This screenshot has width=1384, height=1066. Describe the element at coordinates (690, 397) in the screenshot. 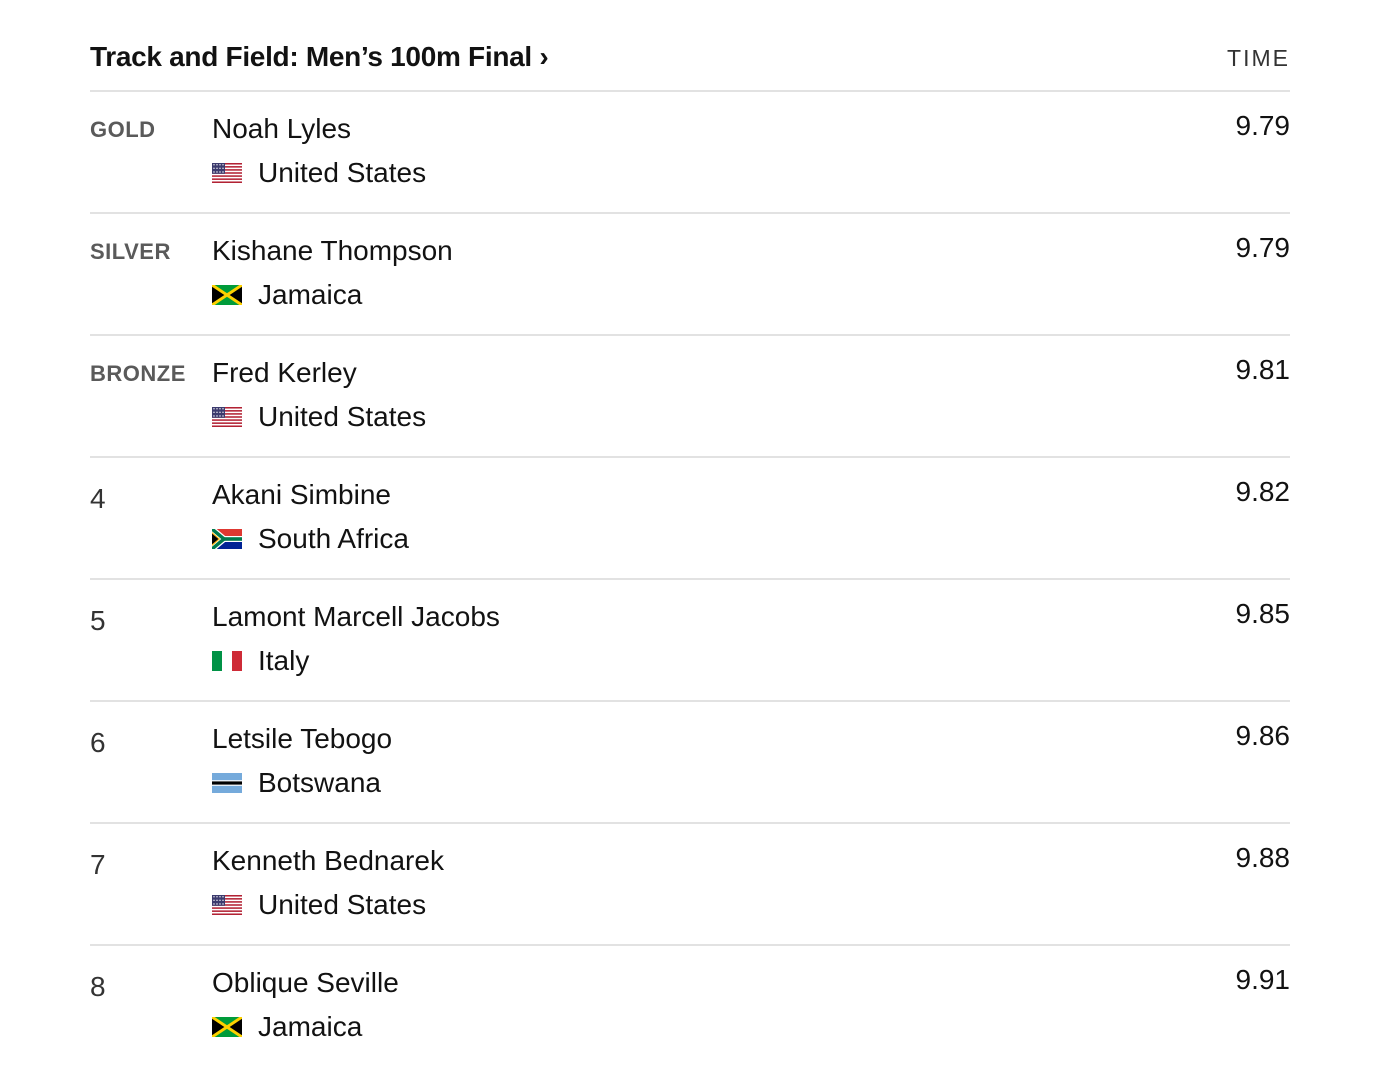

I see `result-row: BRONZE Fred Kerley United States 9.81` at that location.